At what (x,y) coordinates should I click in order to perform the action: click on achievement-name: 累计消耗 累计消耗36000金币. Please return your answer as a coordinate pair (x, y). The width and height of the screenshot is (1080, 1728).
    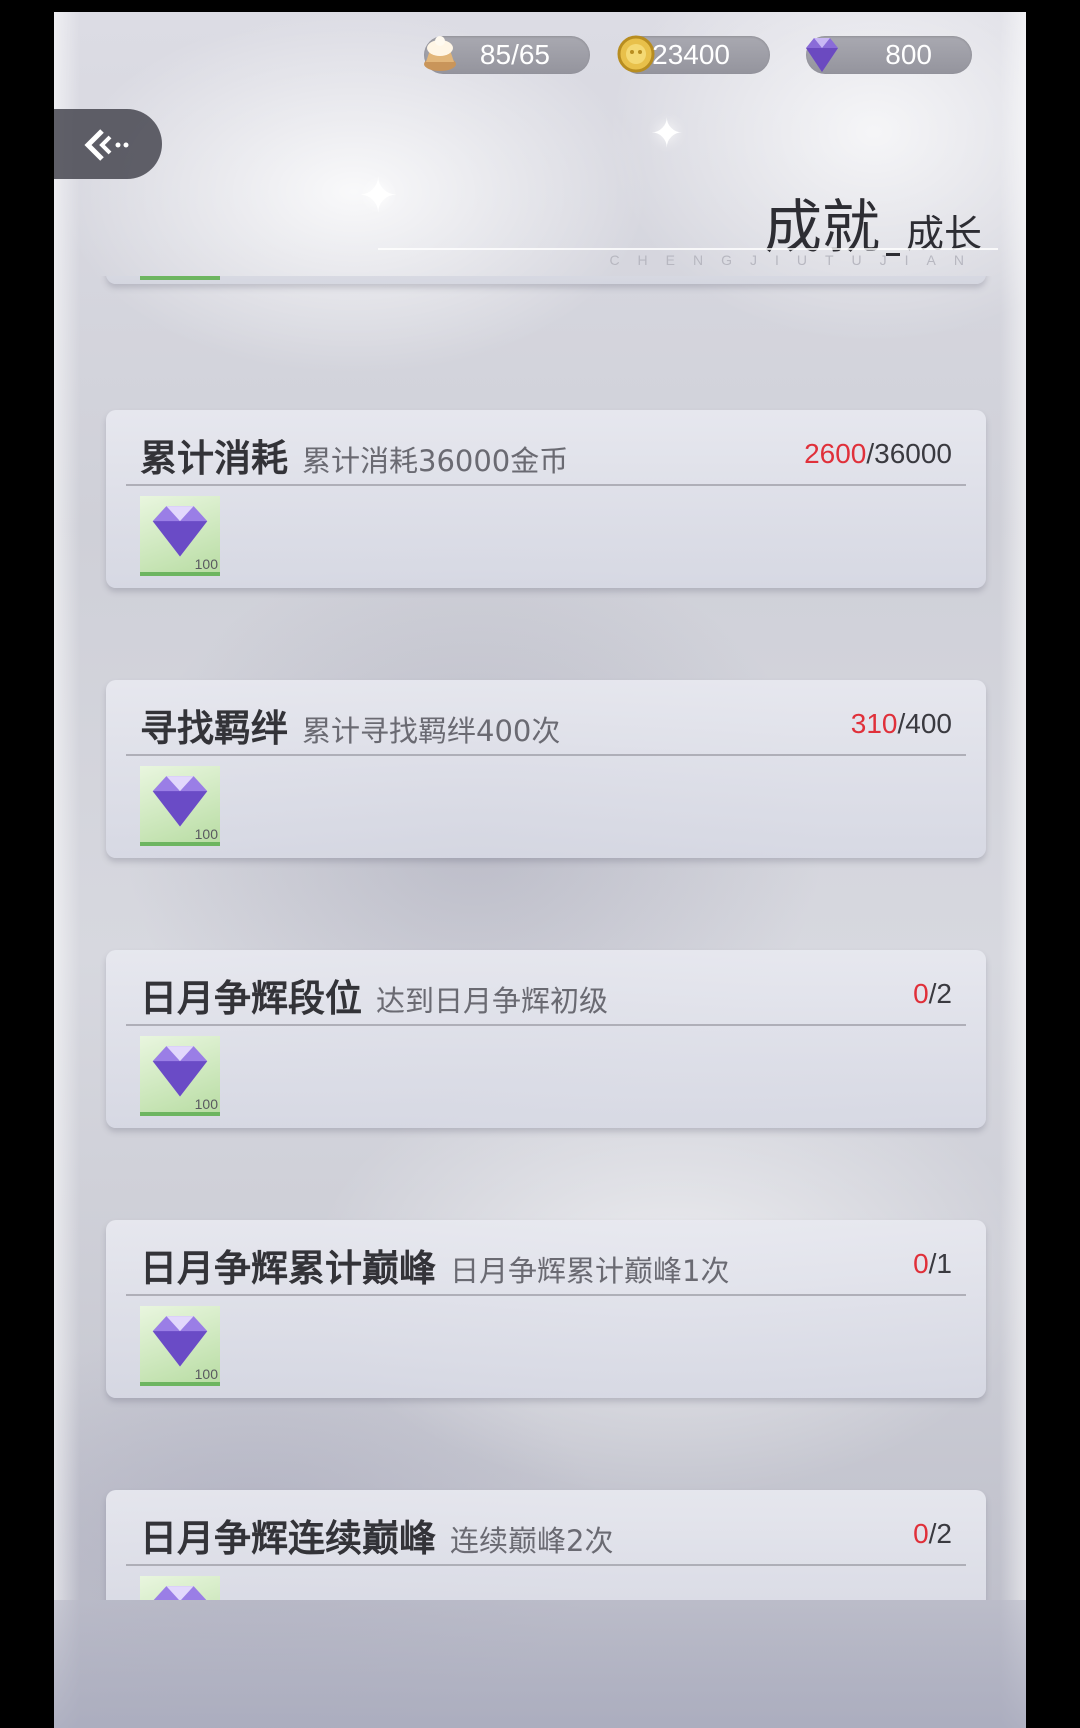
    Looking at the image, I should click on (354, 458).